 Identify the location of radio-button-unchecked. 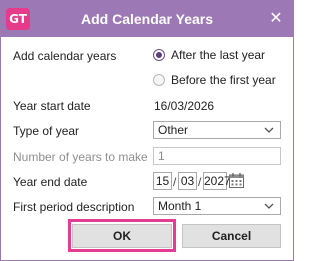
(159, 80).